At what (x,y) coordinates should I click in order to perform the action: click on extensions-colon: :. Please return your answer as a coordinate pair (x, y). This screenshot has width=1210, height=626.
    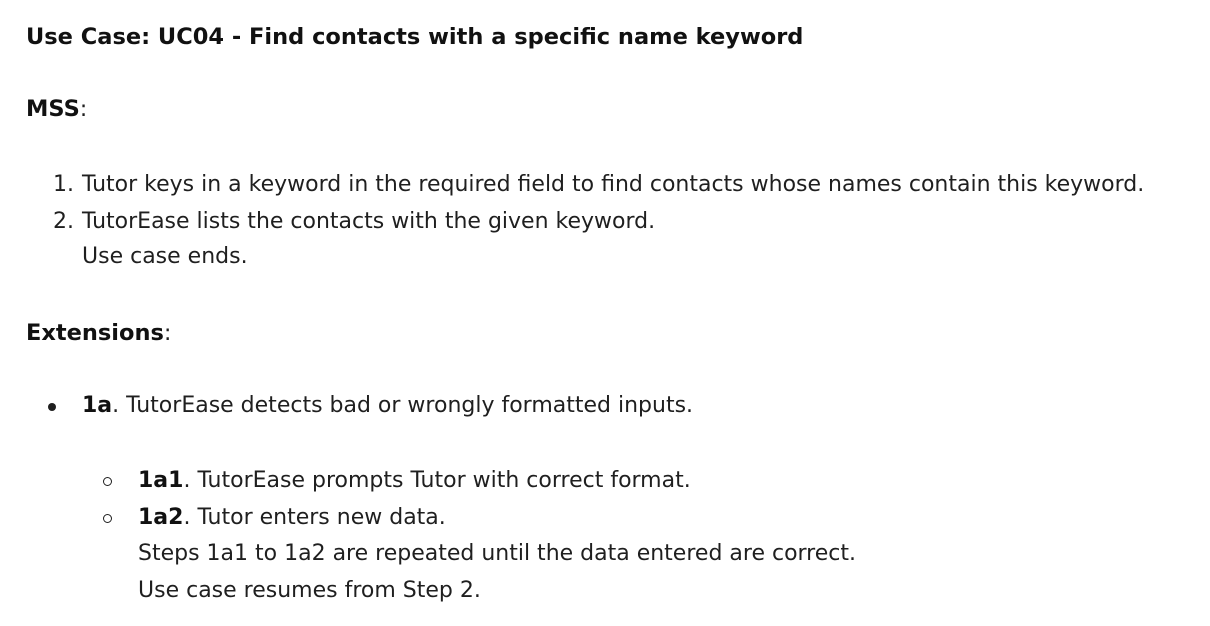
    Looking at the image, I should click on (167, 333).